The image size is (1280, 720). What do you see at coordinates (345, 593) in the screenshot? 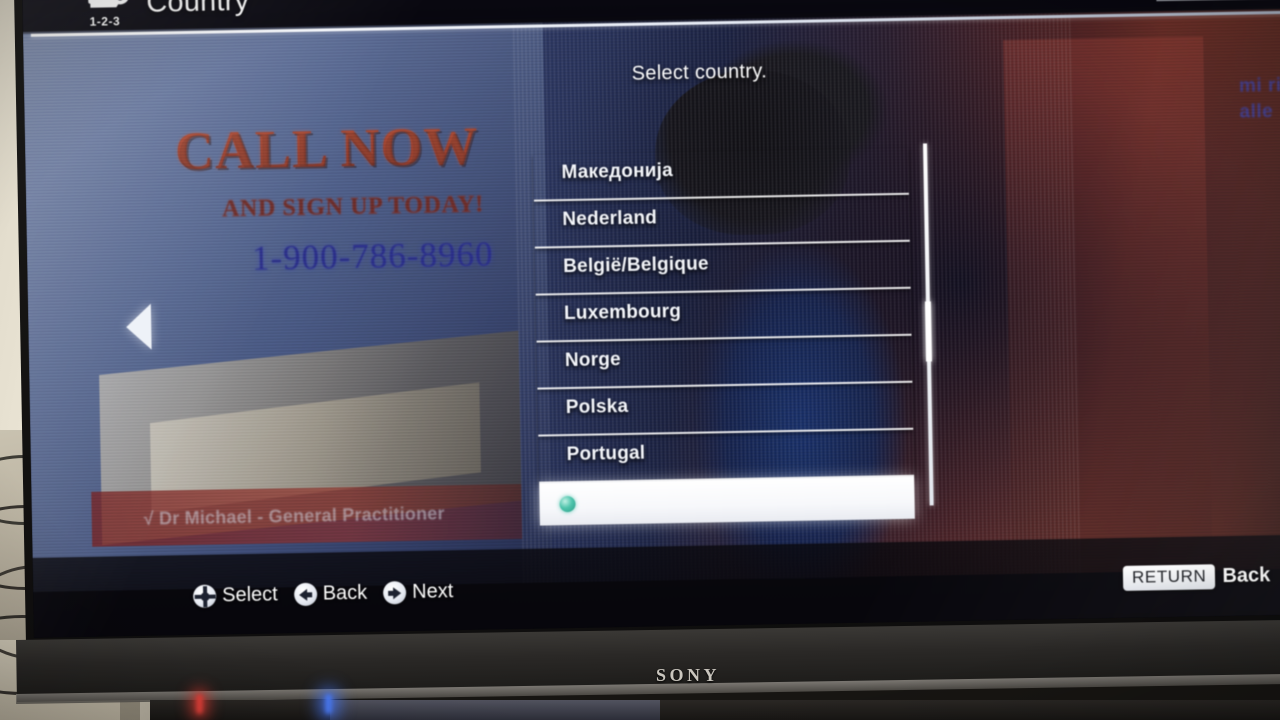
I see `hint-label: Back` at bounding box center [345, 593].